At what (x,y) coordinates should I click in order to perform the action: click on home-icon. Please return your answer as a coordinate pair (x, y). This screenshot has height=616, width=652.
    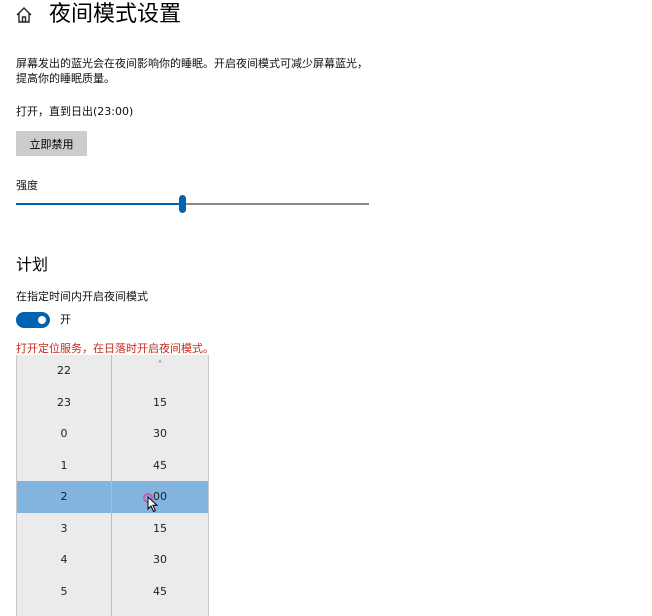
    Looking at the image, I should click on (24, 15).